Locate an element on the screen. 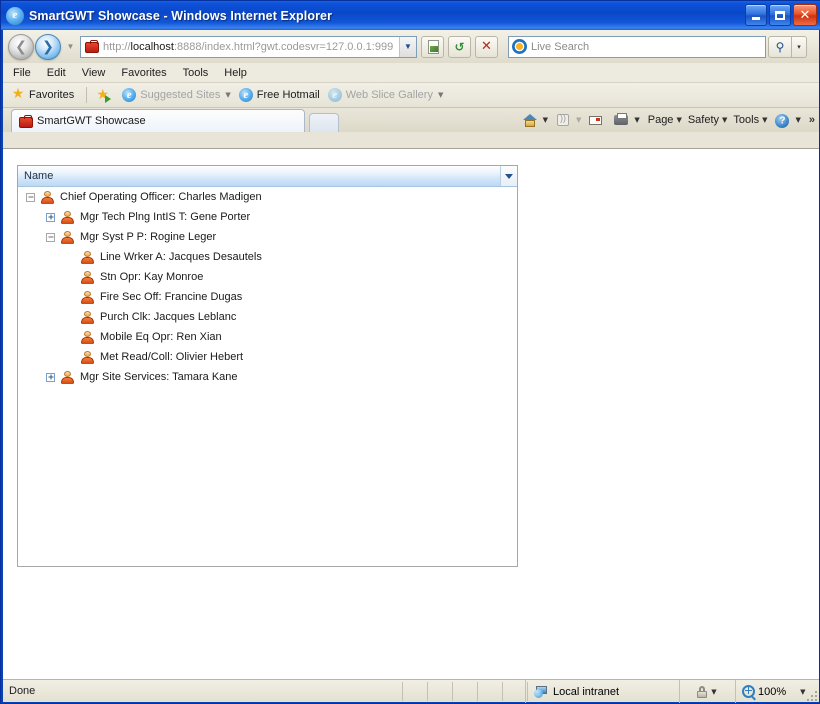  tab-smartgwt-showcase: SmartGWT Showcase is located at coordinates (158, 120).